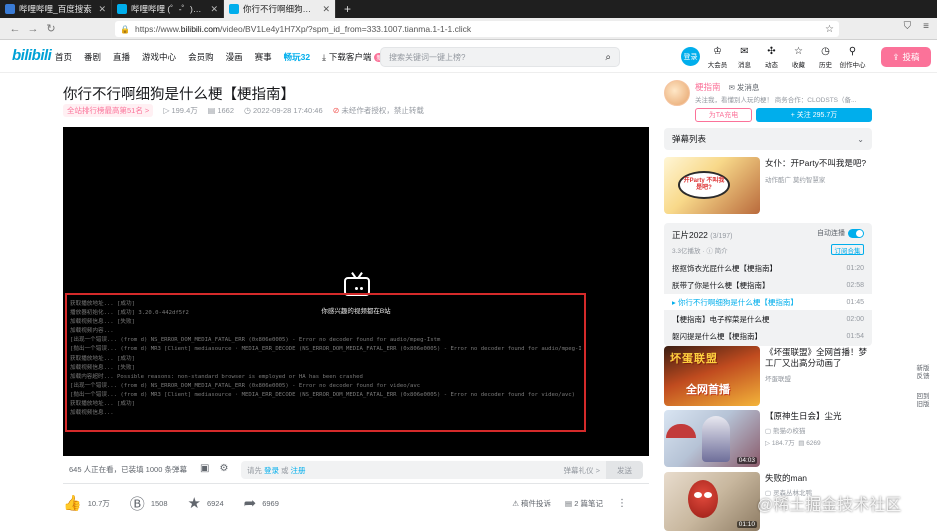 This screenshot has height=531, width=937. Describe the element at coordinates (818, 416) in the screenshot. I see `recommended-video-title: 【原神生日会】尘光` at that location.